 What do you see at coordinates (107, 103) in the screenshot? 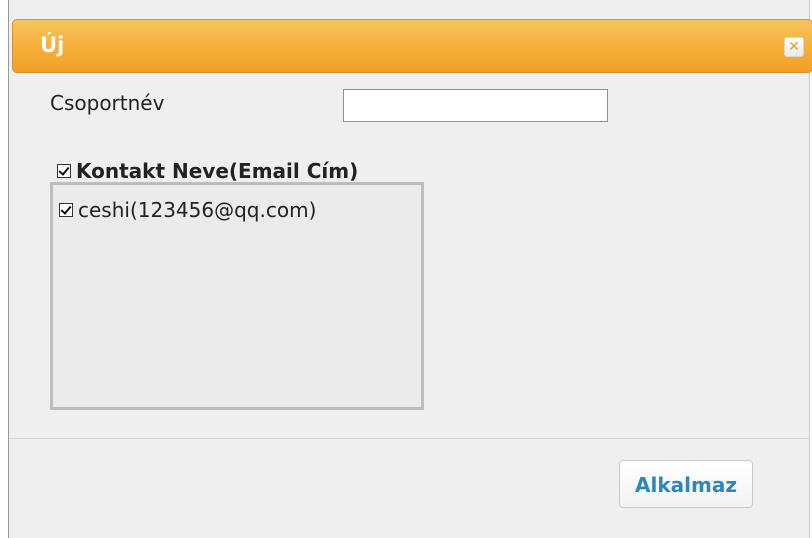
I see `group-name-label: Csoportnév` at bounding box center [107, 103].